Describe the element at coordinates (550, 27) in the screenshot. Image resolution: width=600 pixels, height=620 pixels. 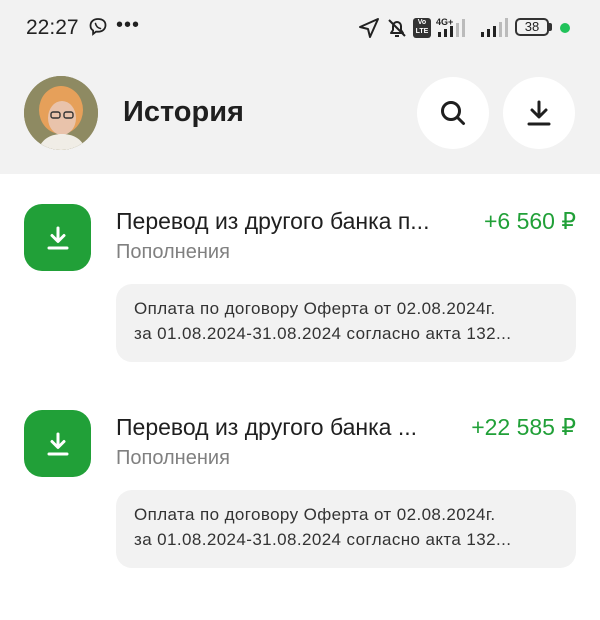
I see `battery-nub` at that location.